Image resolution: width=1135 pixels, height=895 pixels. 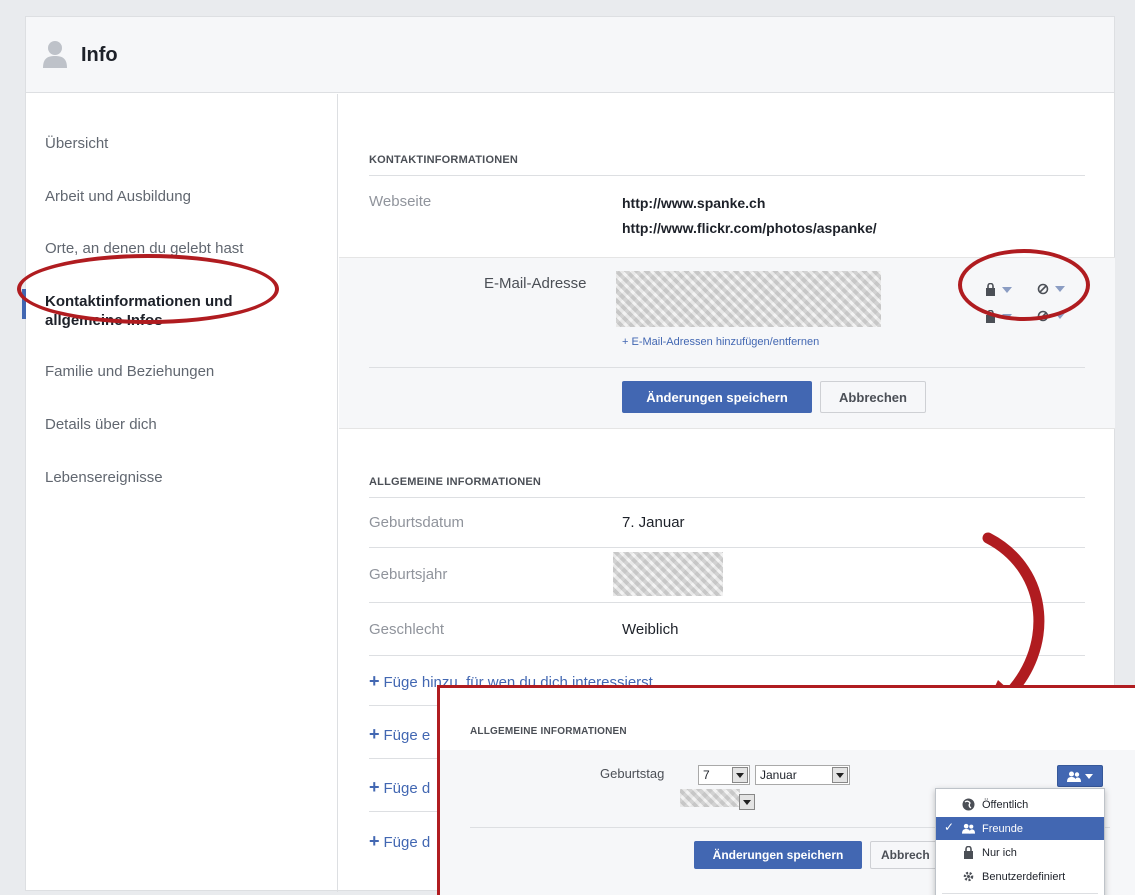 I want to click on annotation-ellipse-privacy, so click(x=1024, y=285).